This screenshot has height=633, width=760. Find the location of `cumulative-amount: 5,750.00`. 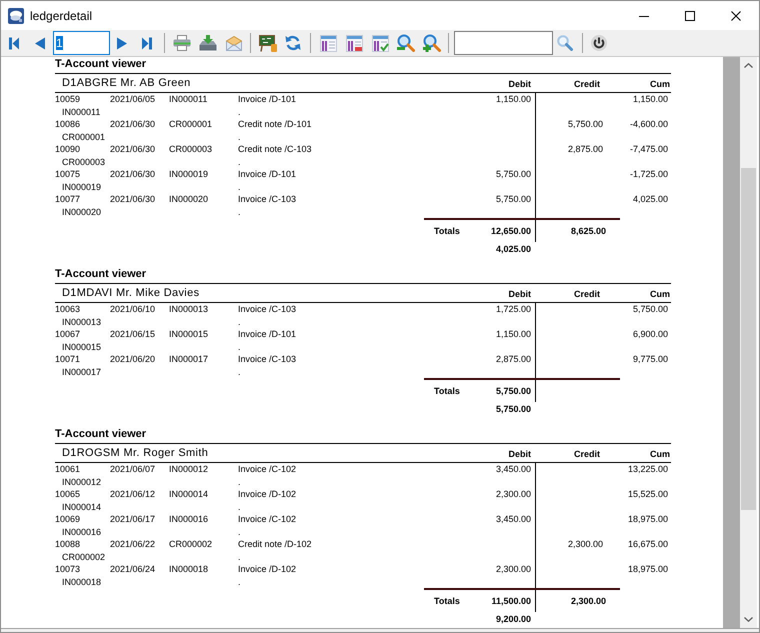

cumulative-amount: 5,750.00 is located at coordinates (650, 309).